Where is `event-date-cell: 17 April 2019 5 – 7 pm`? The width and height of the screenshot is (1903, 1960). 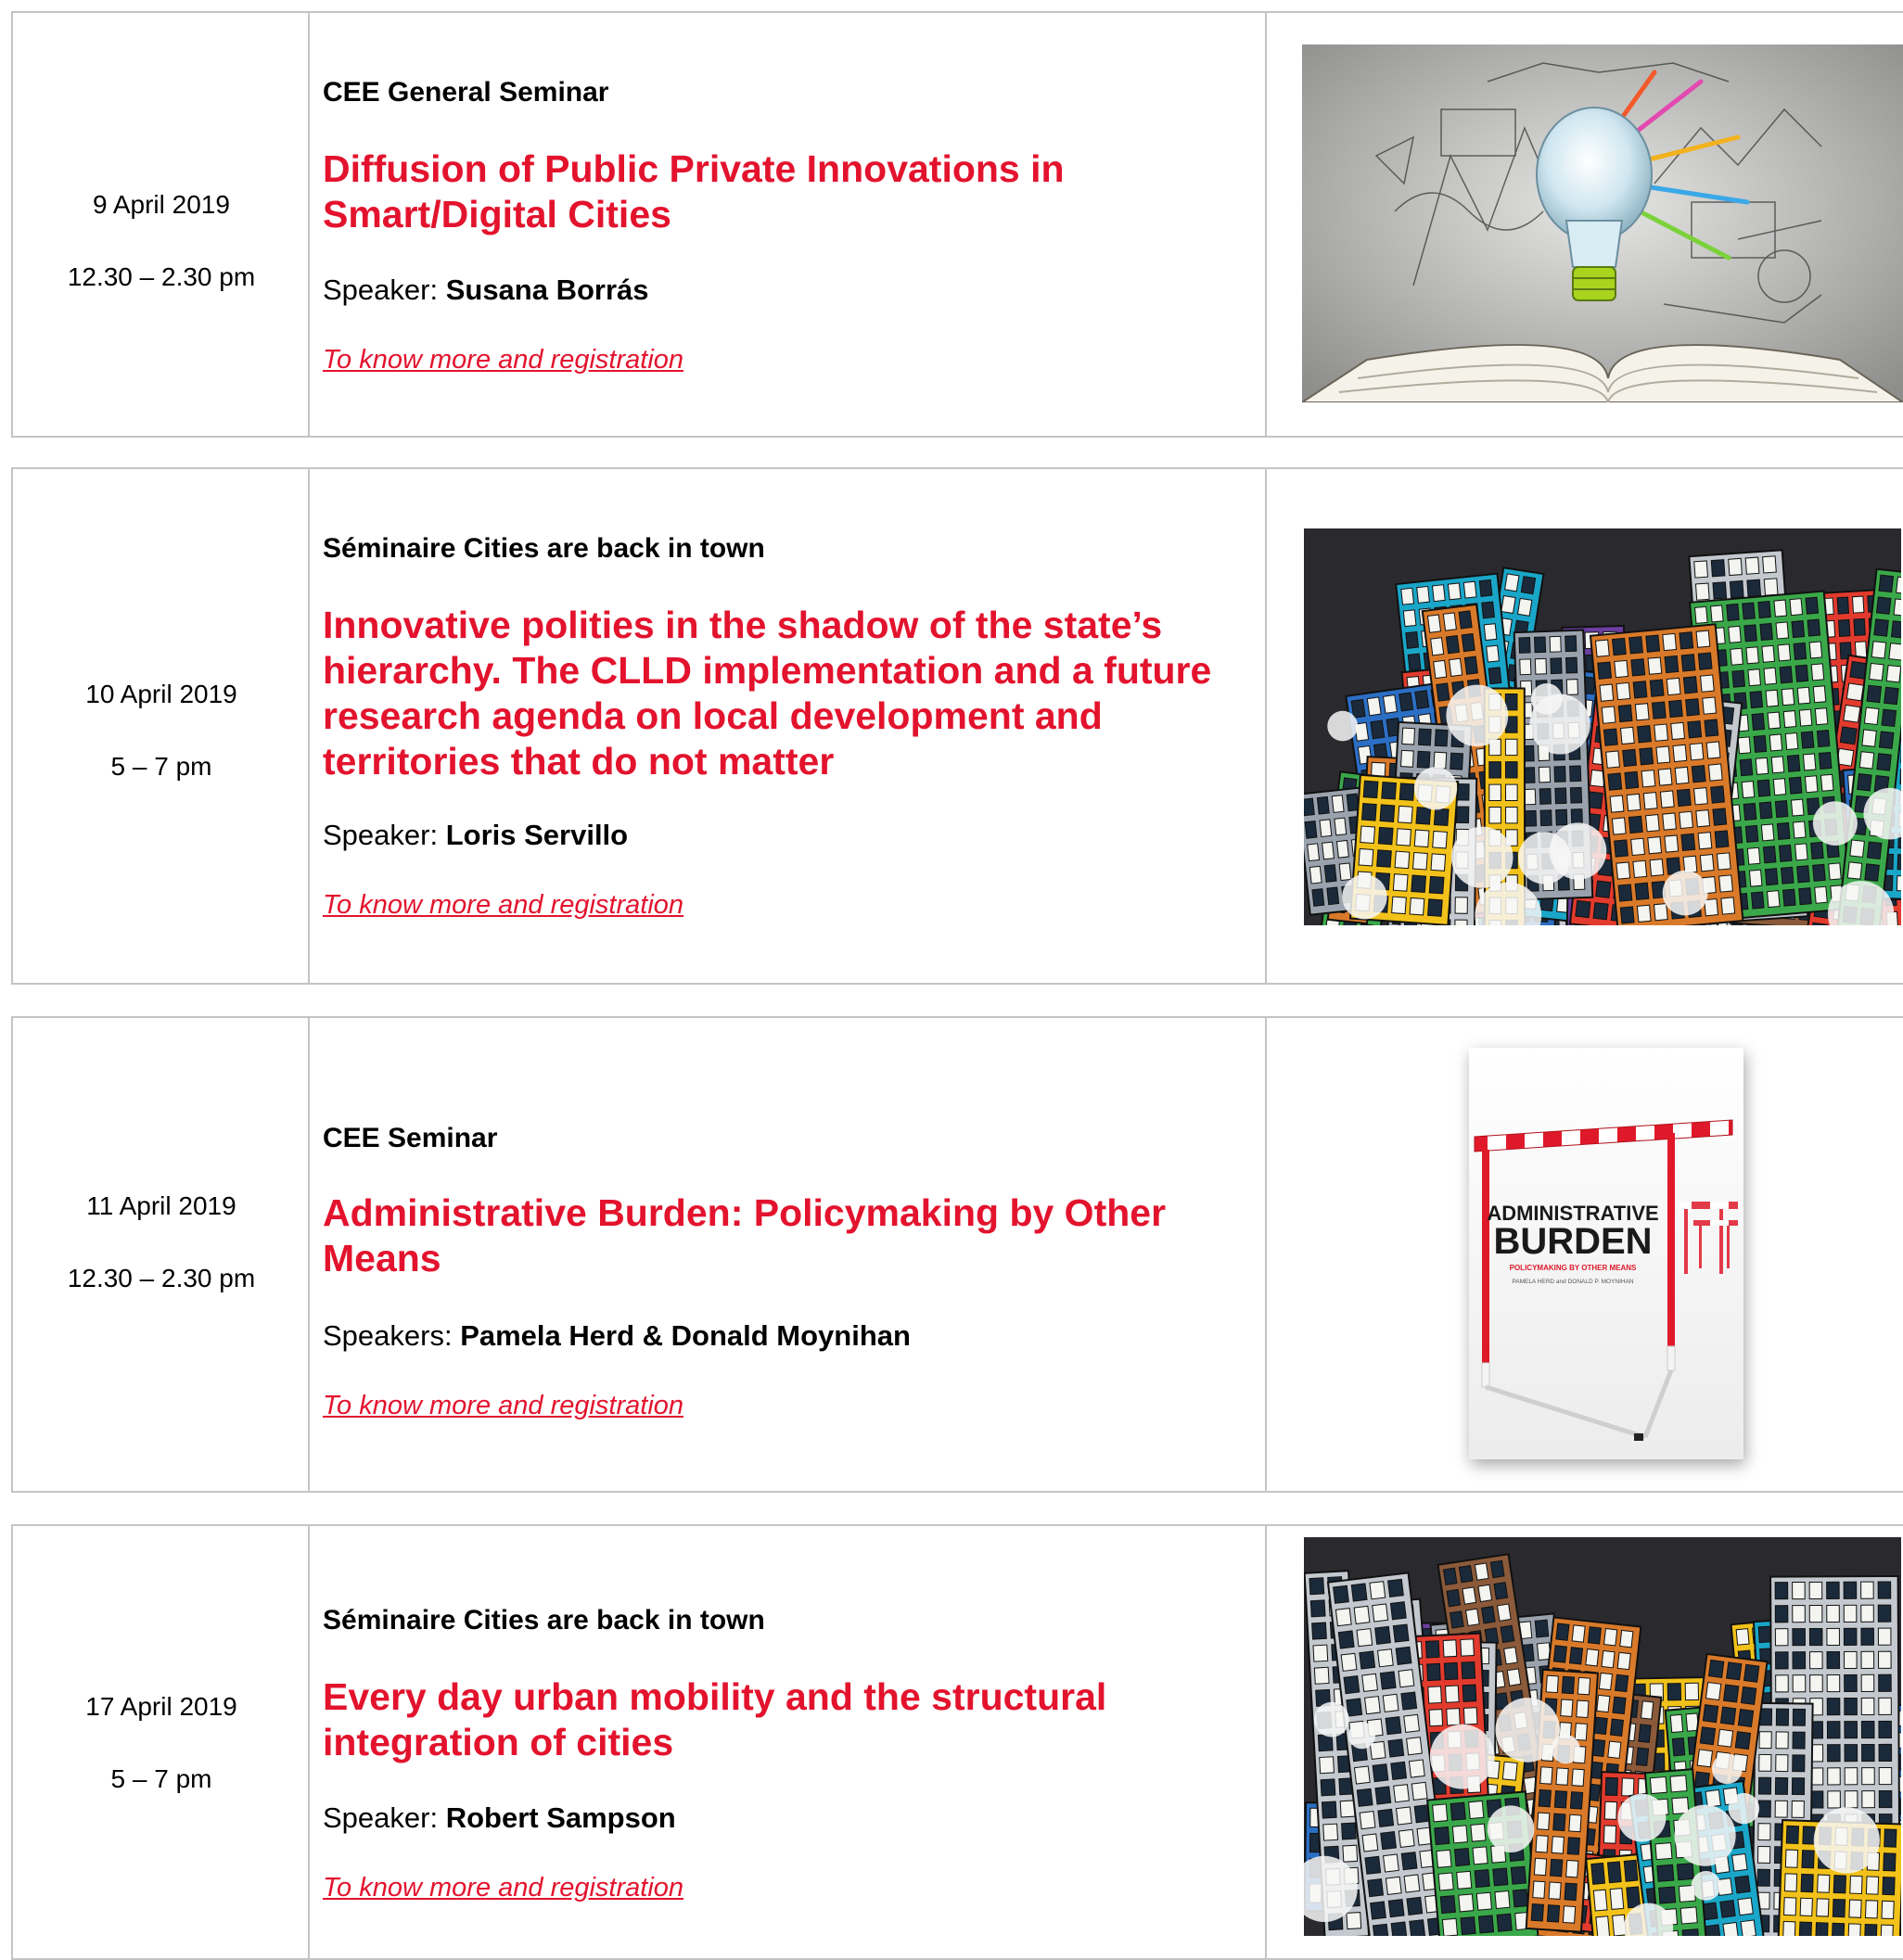 event-date-cell: 17 April 2019 5 – 7 pm is located at coordinates (162, 1742).